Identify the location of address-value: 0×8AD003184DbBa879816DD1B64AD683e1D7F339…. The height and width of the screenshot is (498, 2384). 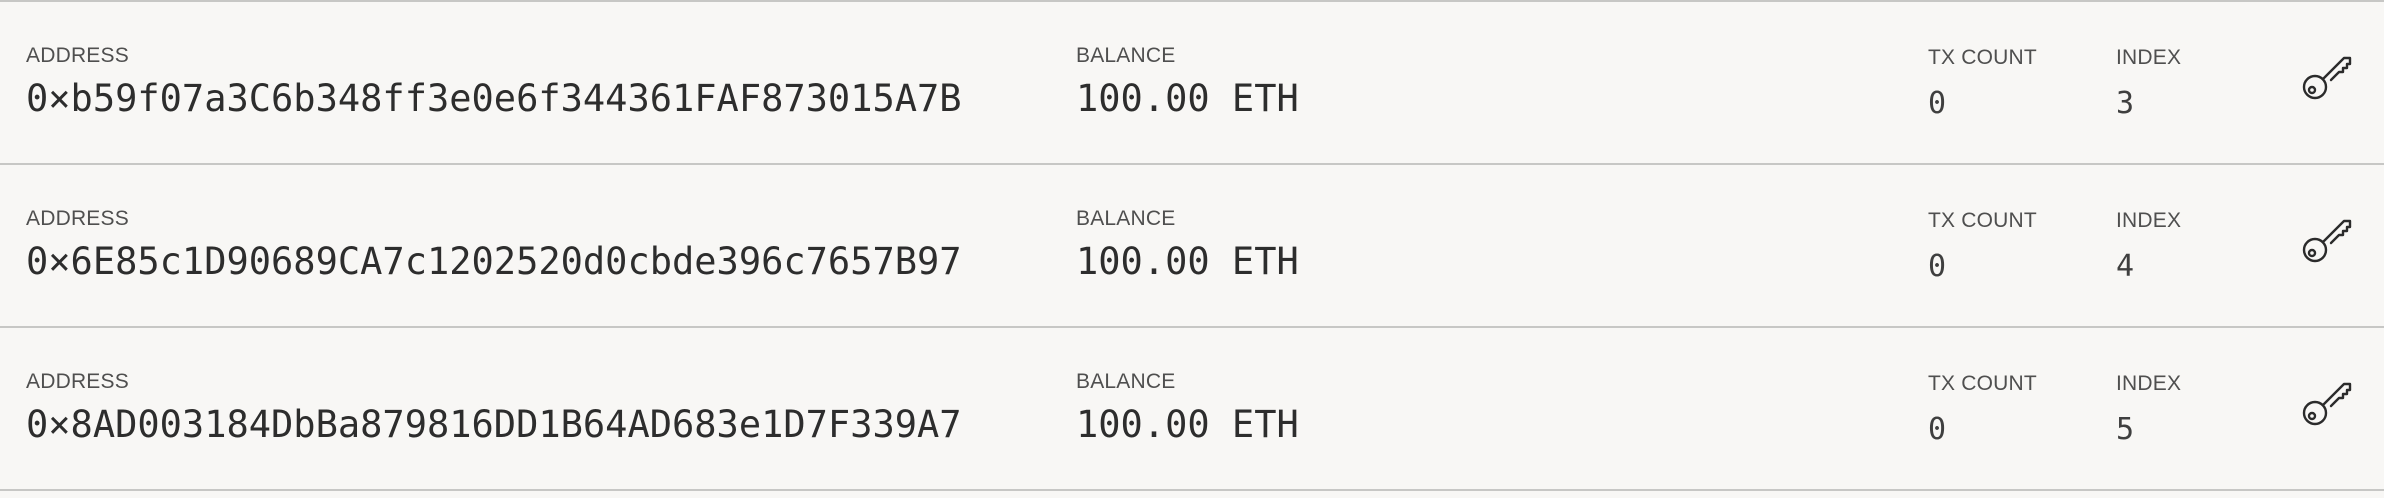
(494, 424).